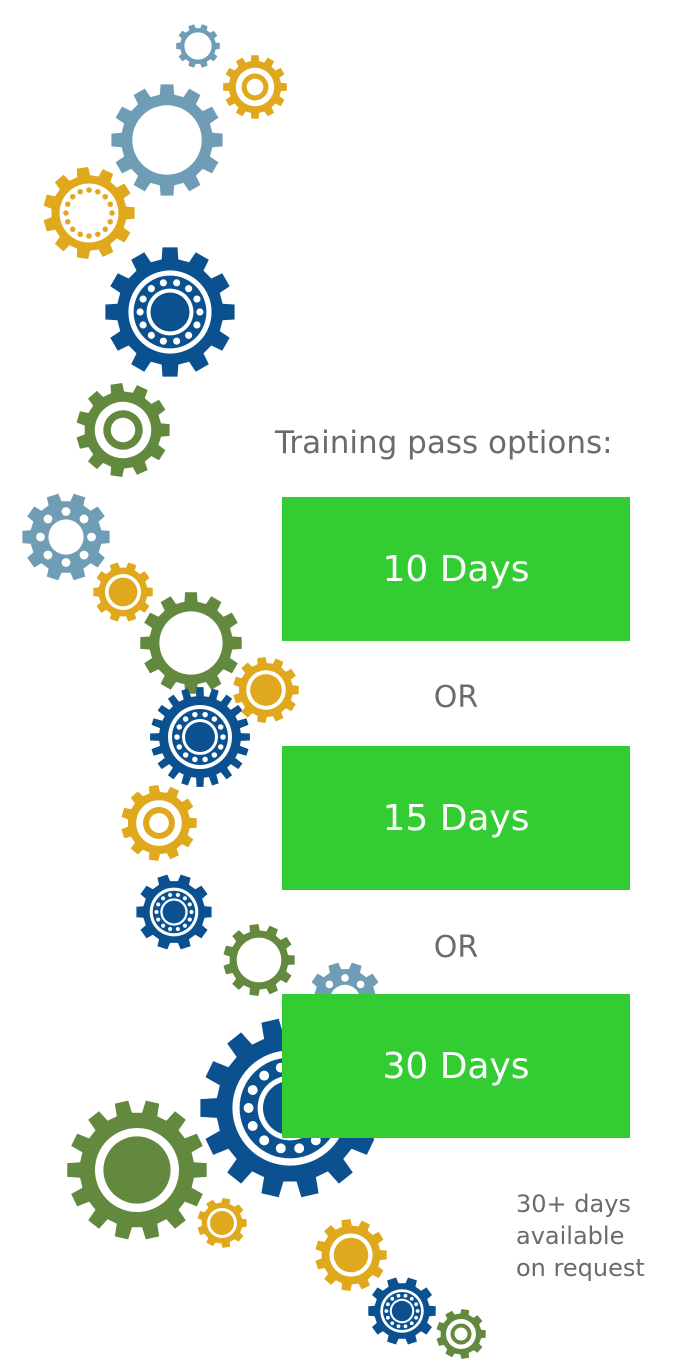  Describe the element at coordinates (351, 1255) in the screenshot. I see `gear-gold-bottom-icon` at that location.